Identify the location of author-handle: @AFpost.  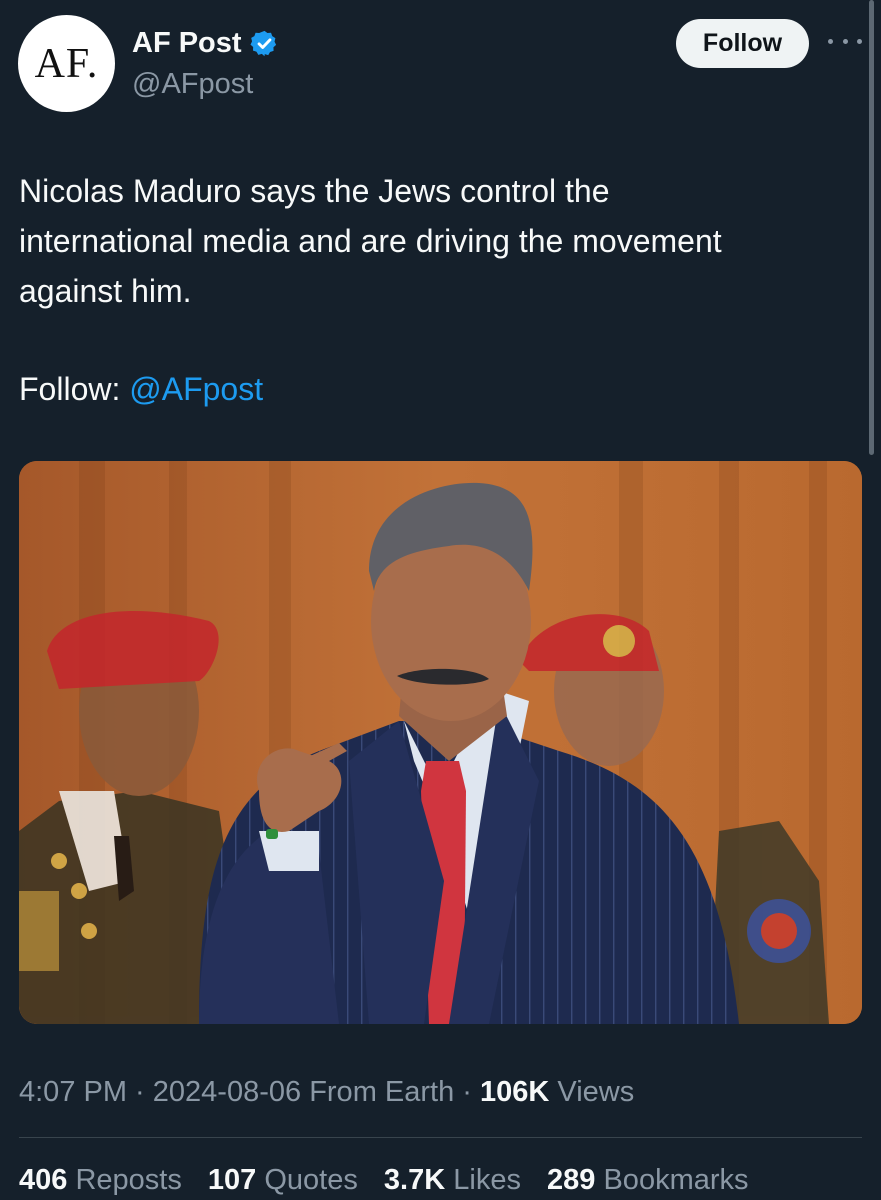
(192, 84).